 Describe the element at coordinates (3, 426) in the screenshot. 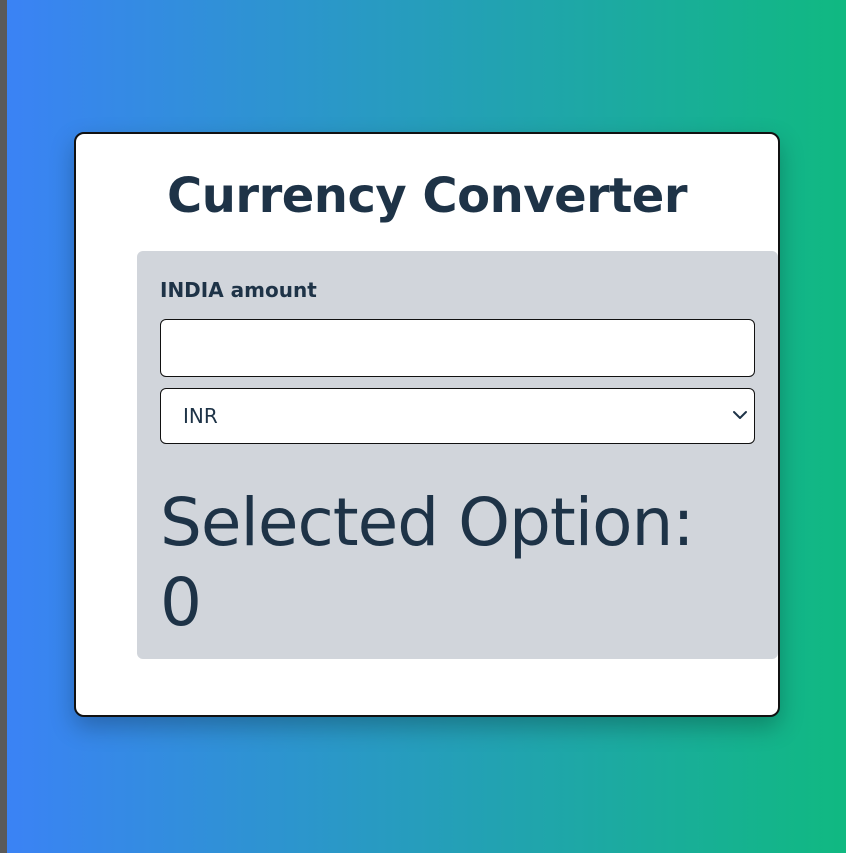

I see `window-edge` at that location.